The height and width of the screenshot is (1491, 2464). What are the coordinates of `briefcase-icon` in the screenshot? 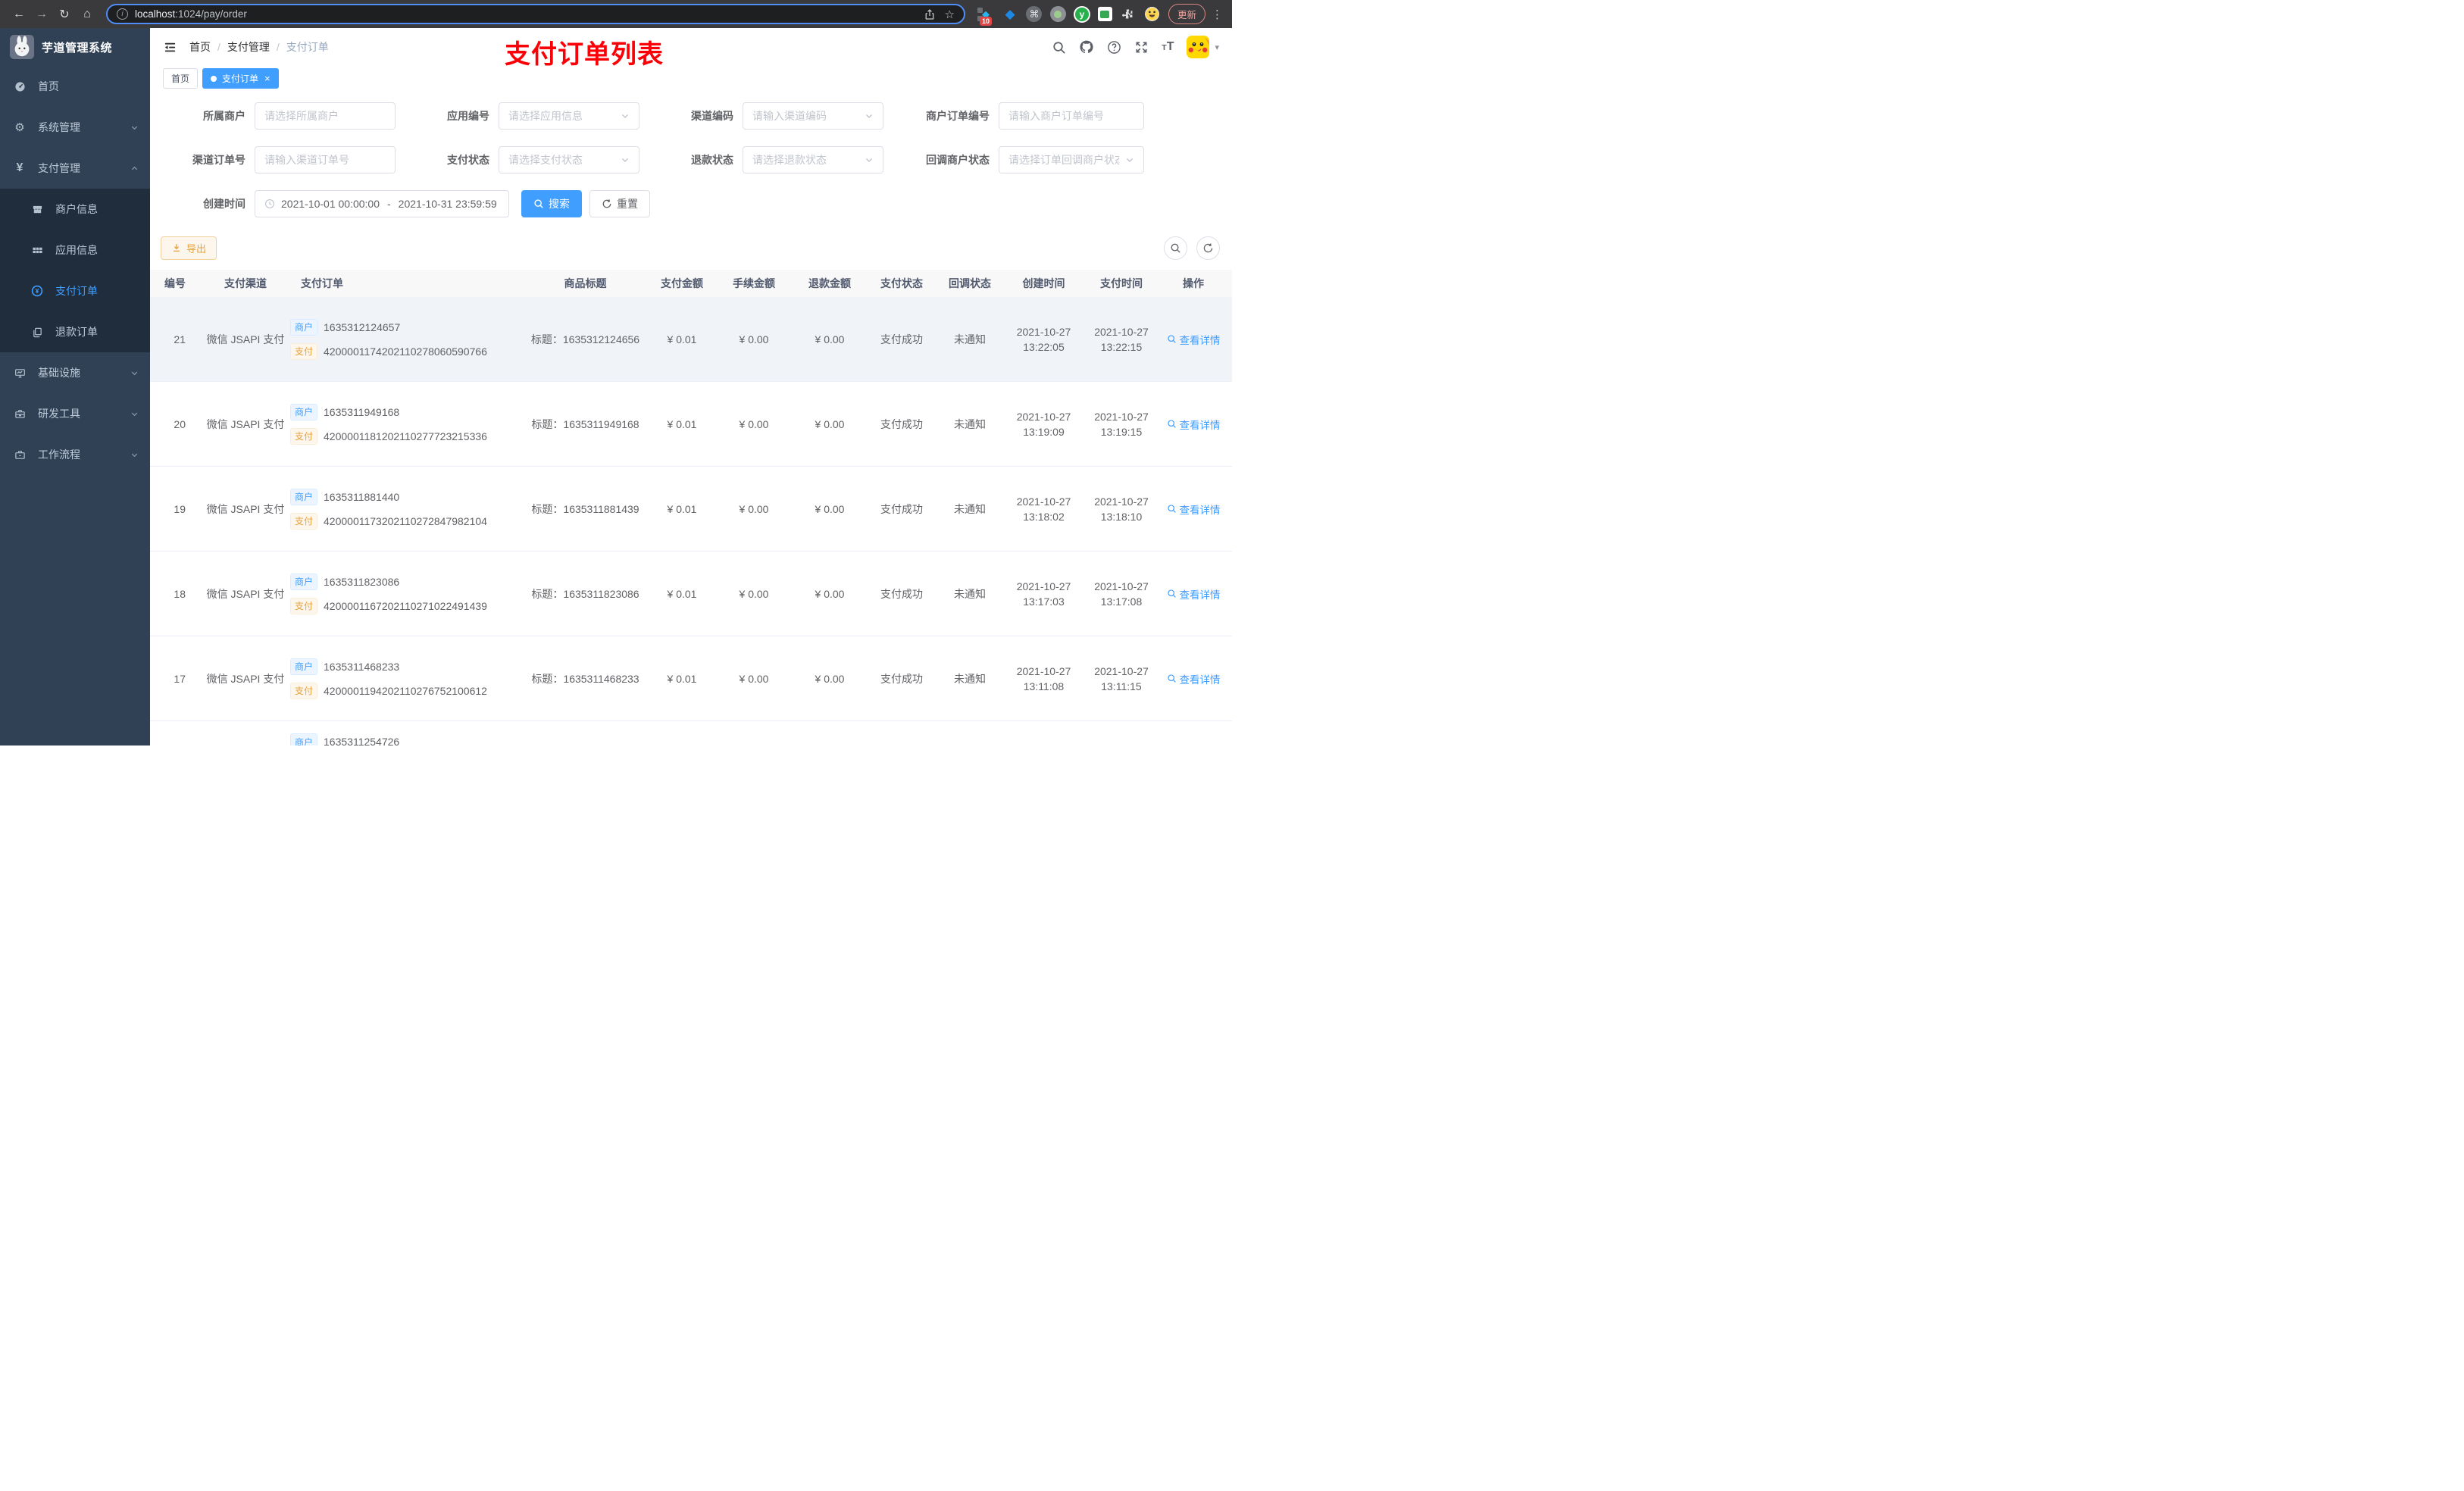 It's located at (19, 455).